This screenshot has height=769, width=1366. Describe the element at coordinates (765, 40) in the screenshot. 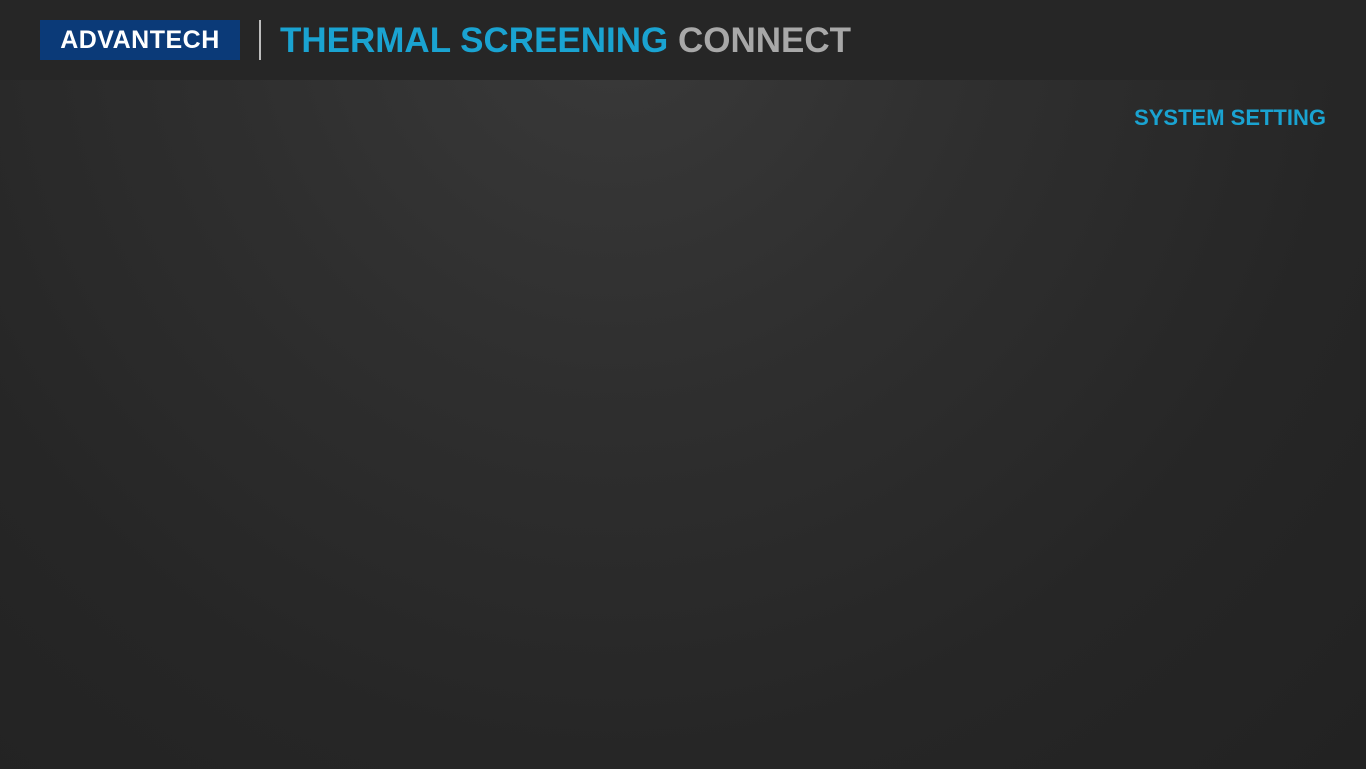

I see `app-title-rest: CONNECT` at that location.